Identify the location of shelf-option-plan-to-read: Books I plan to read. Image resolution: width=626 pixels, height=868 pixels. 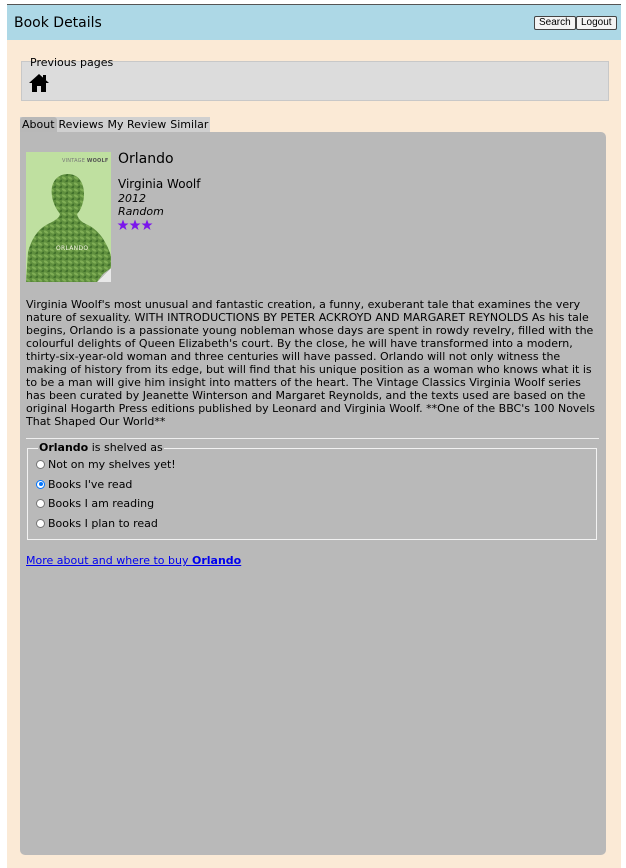
(97, 524).